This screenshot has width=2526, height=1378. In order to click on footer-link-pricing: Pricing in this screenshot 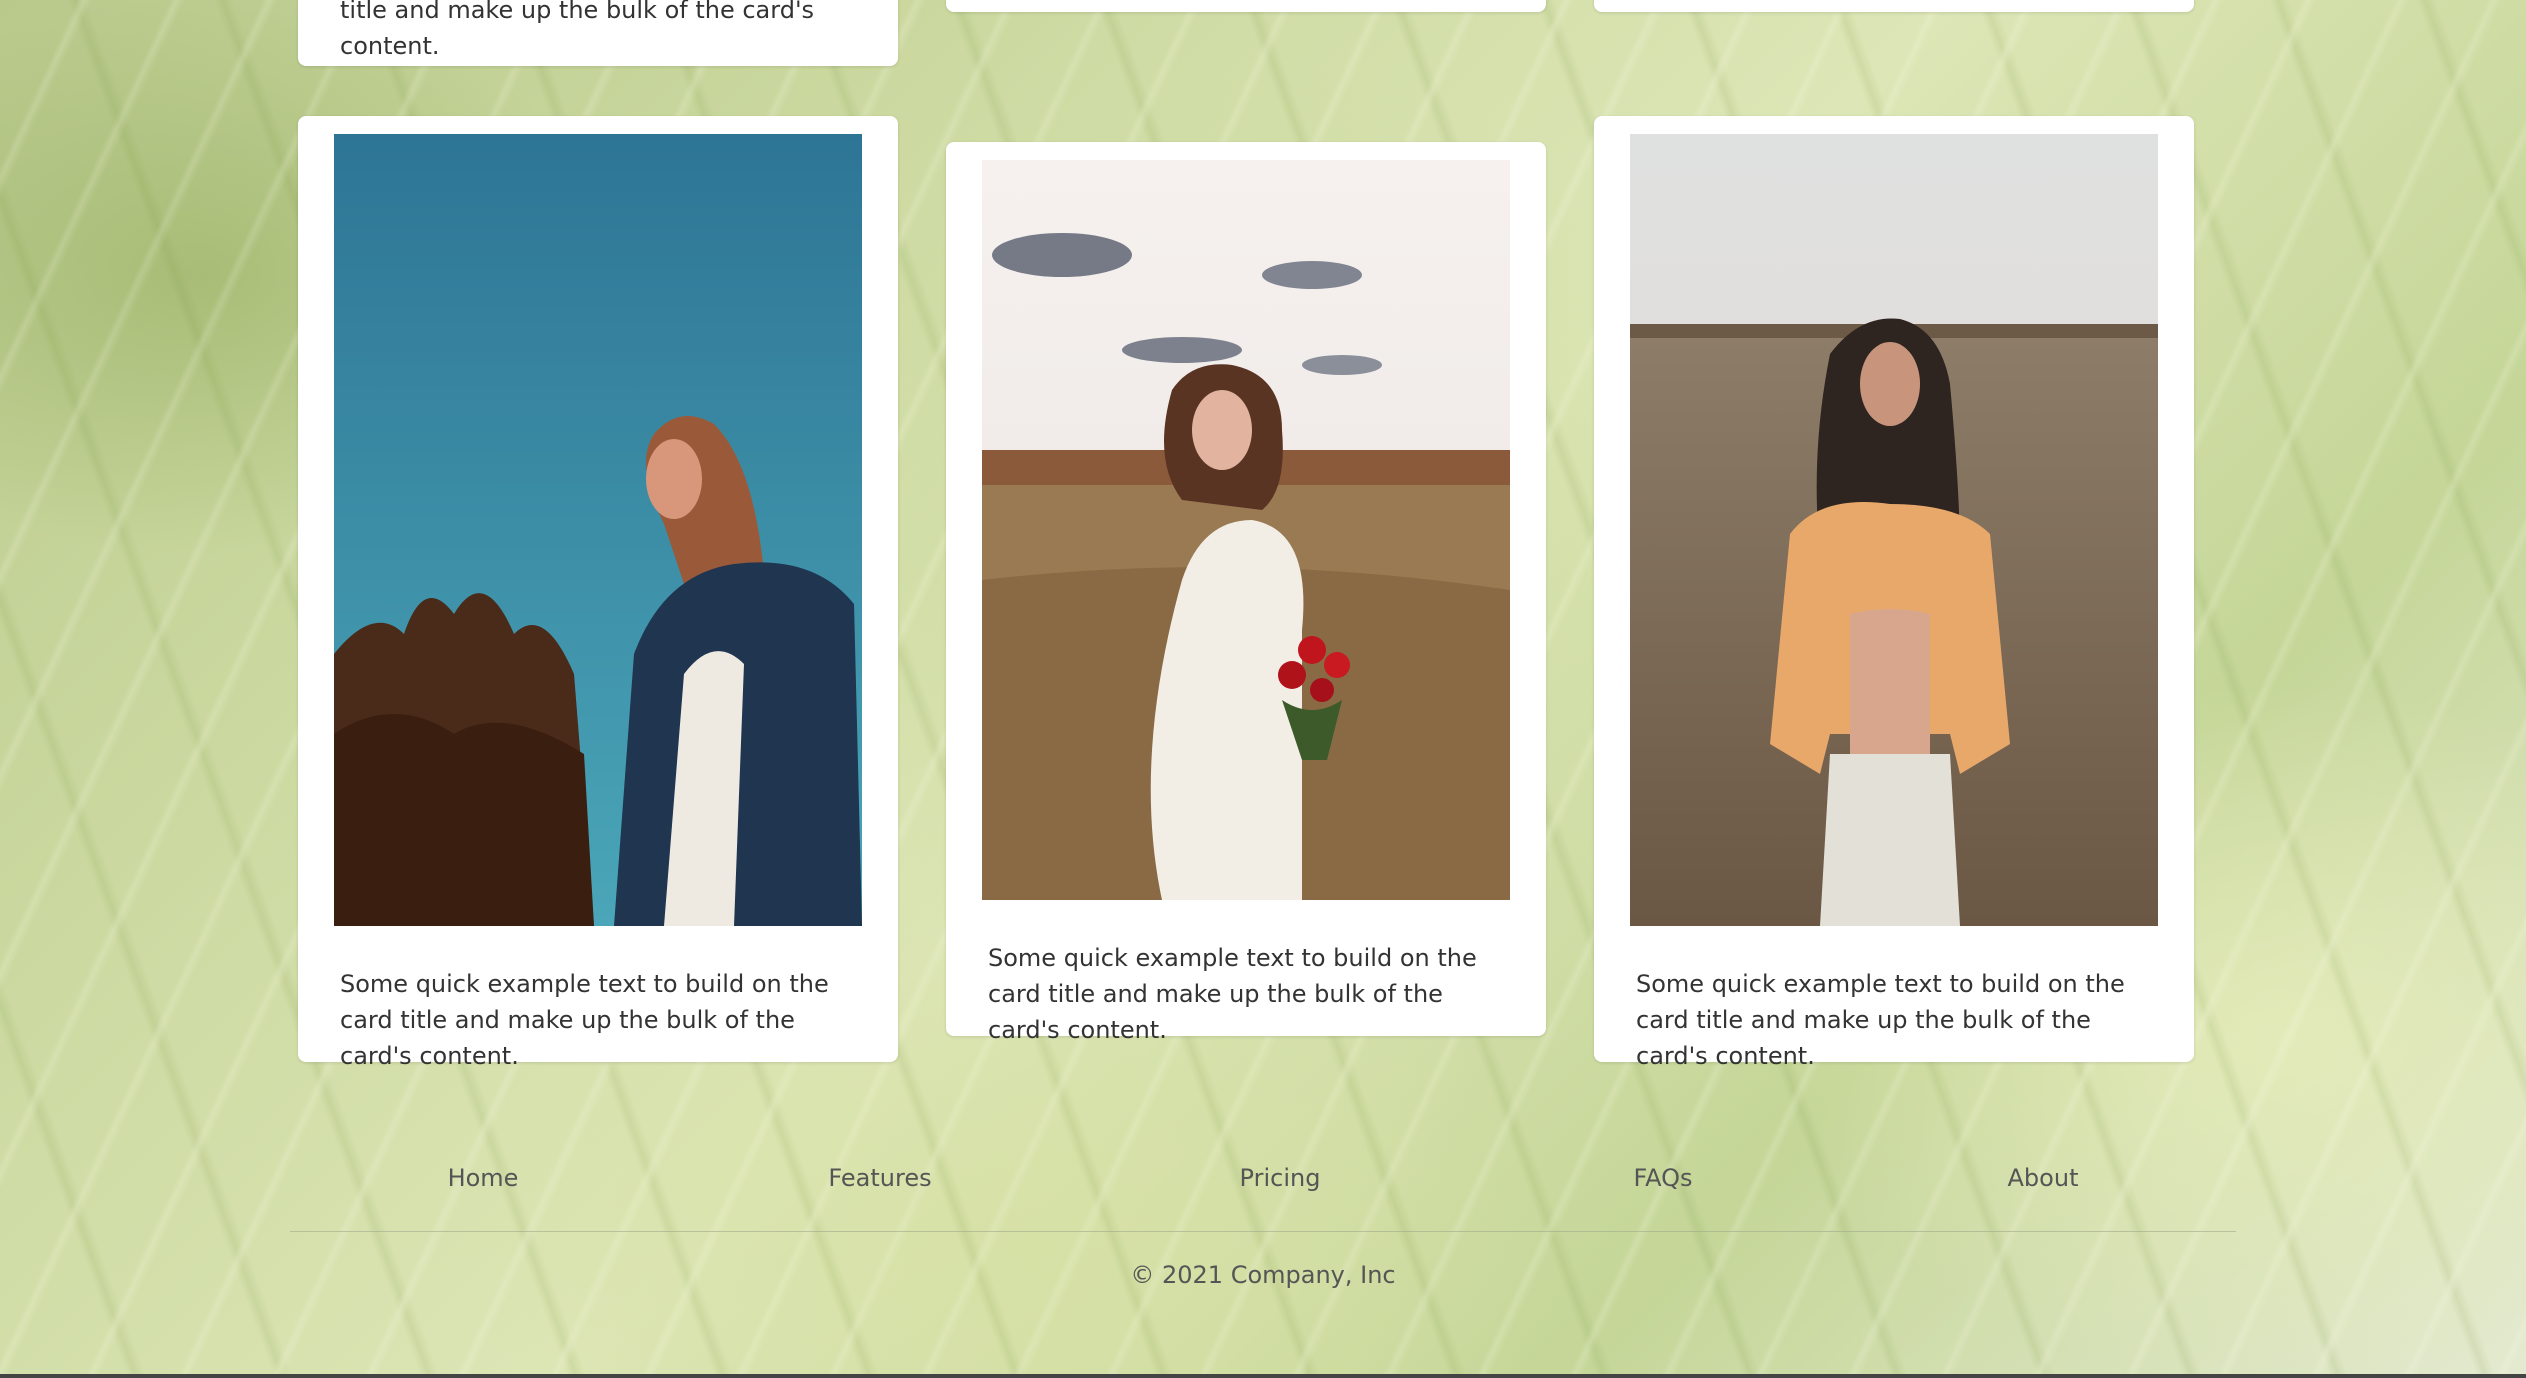, I will do `click(1280, 1178)`.